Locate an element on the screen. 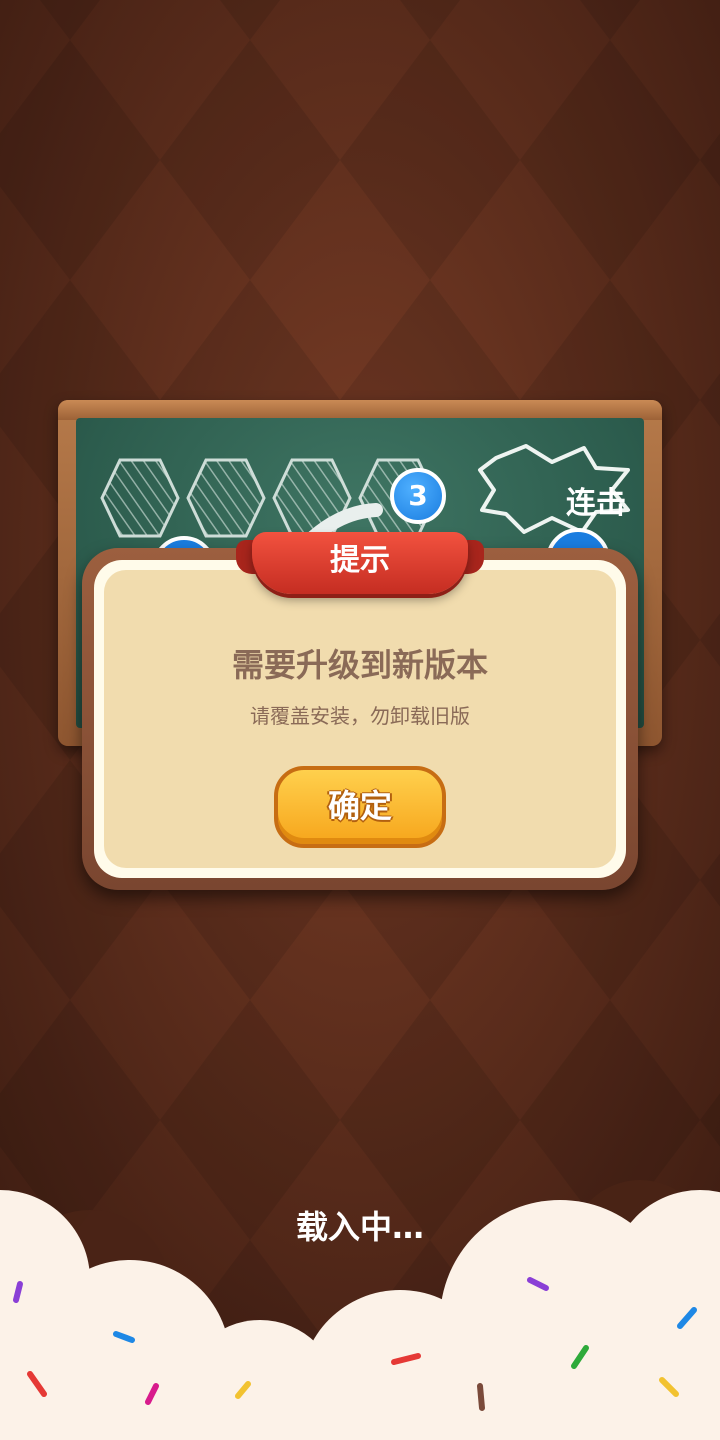 The image size is (720, 1440). dialog-message: 请覆盖安装，勿卸载旧版 is located at coordinates (360, 716).